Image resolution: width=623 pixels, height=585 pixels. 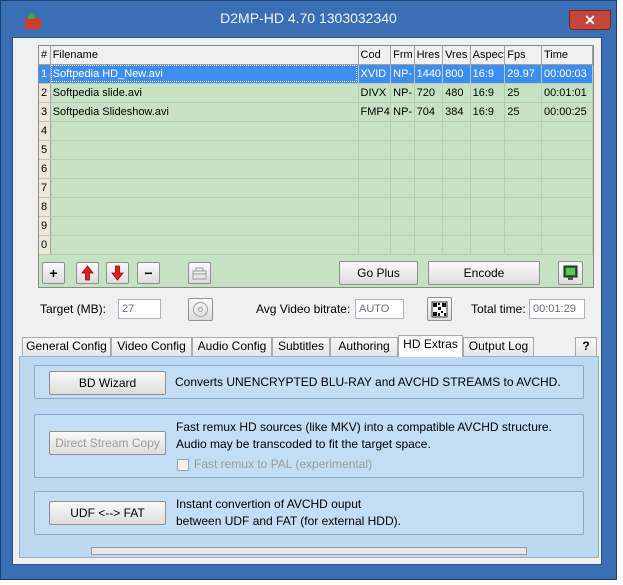 What do you see at coordinates (53, 273) in the screenshot?
I see `add-file-button: +` at bounding box center [53, 273].